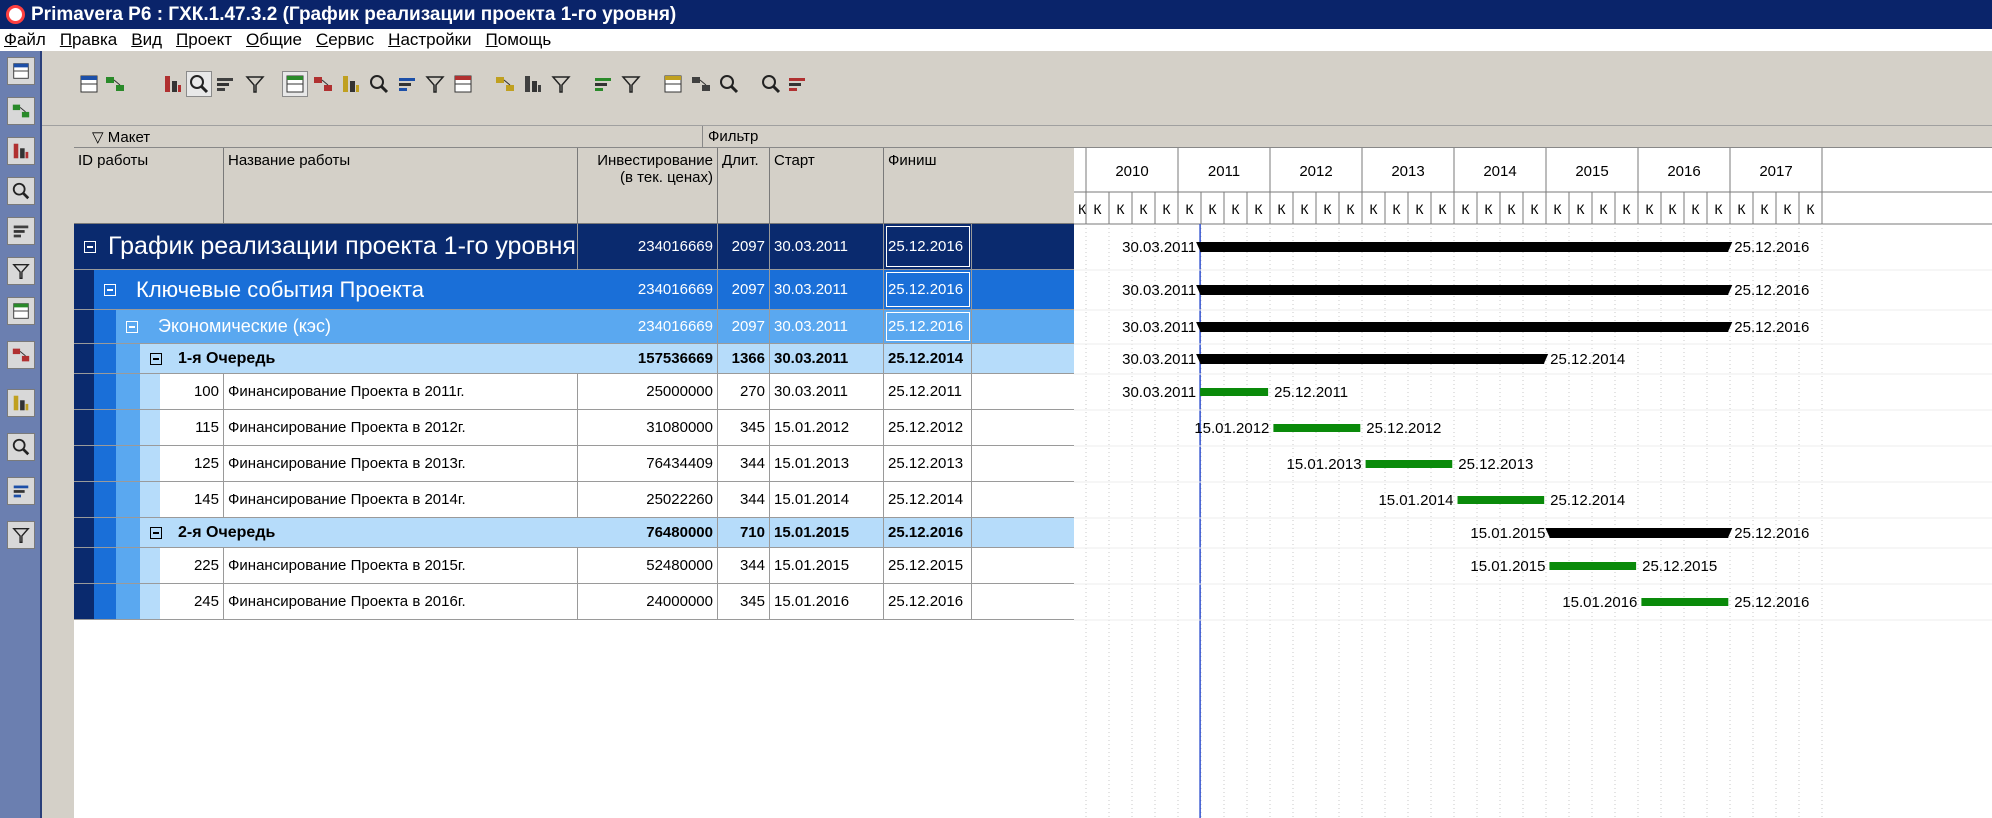 Image resolution: width=1992 pixels, height=818 pixels. Describe the element at coordinates (21, 311) in the screenshot. I see `assignments-icon` at that location.